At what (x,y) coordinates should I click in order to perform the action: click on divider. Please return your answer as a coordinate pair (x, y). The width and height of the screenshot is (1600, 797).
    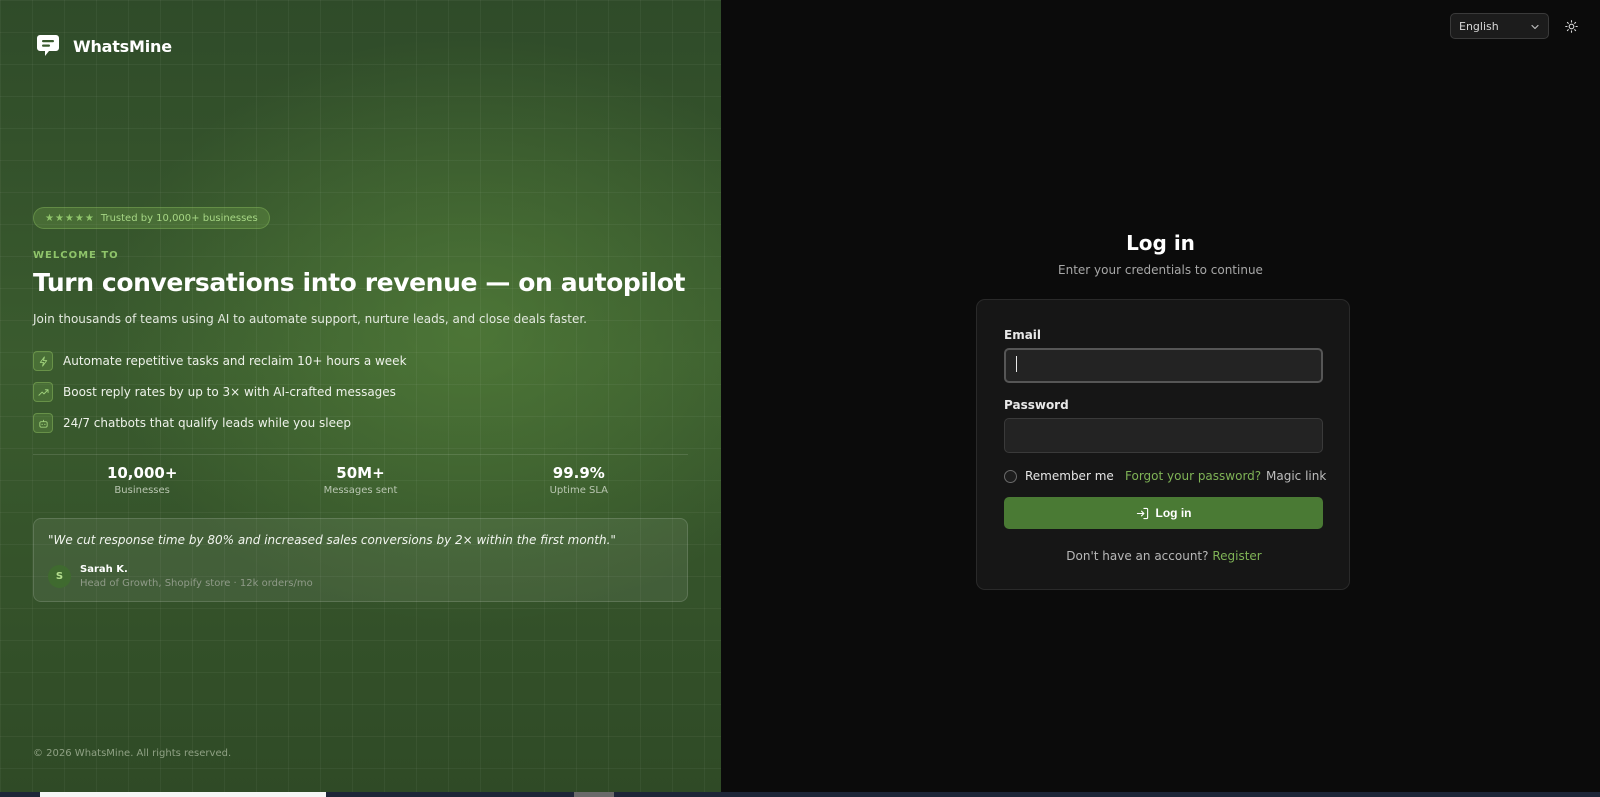
    Looking at the image, I should click on (360, 454).